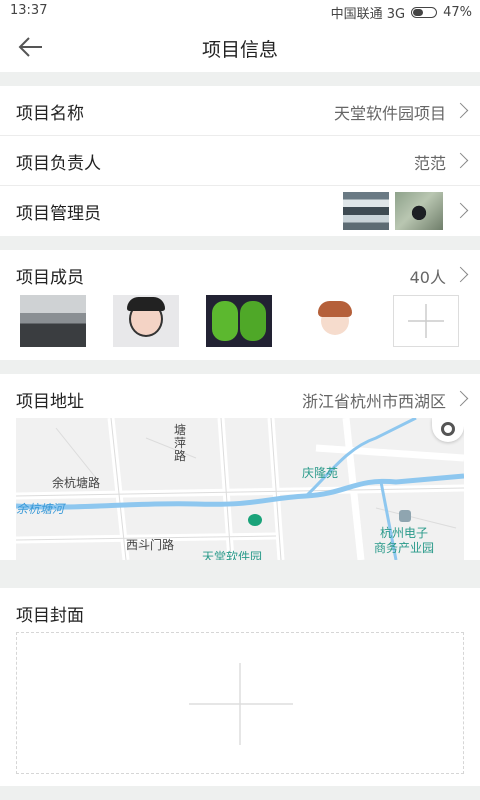  I want to click on row-label: 项目成员, so click(50, 278).